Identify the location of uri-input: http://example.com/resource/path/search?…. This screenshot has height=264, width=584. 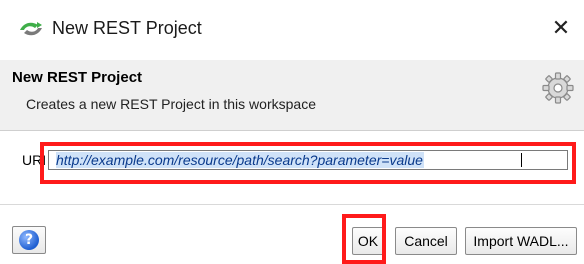
(308, 160).